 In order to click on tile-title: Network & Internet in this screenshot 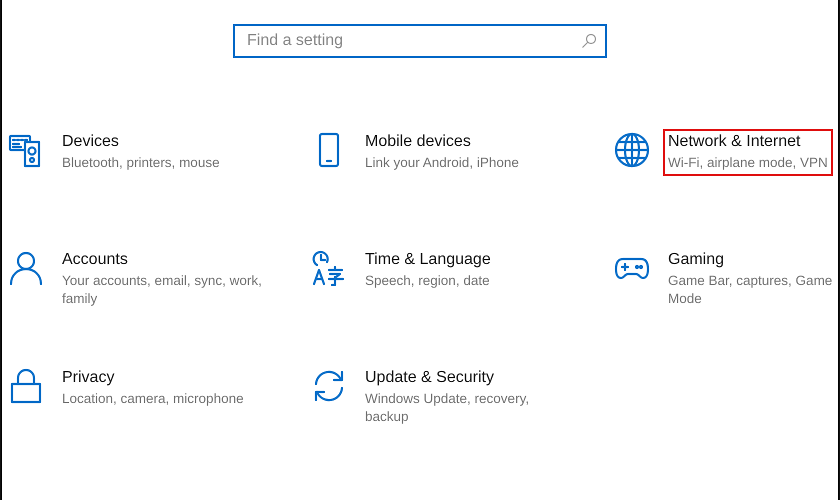, I will do `click(735, 142)`.